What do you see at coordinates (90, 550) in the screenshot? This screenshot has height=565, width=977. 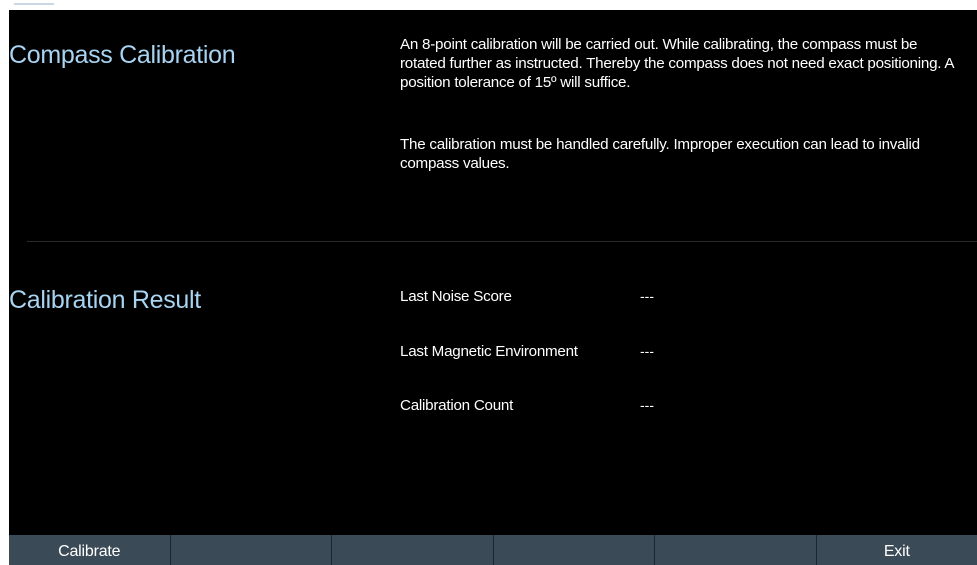 I see `calibrate-button: Calibrate` at bounding box center [90, 550].